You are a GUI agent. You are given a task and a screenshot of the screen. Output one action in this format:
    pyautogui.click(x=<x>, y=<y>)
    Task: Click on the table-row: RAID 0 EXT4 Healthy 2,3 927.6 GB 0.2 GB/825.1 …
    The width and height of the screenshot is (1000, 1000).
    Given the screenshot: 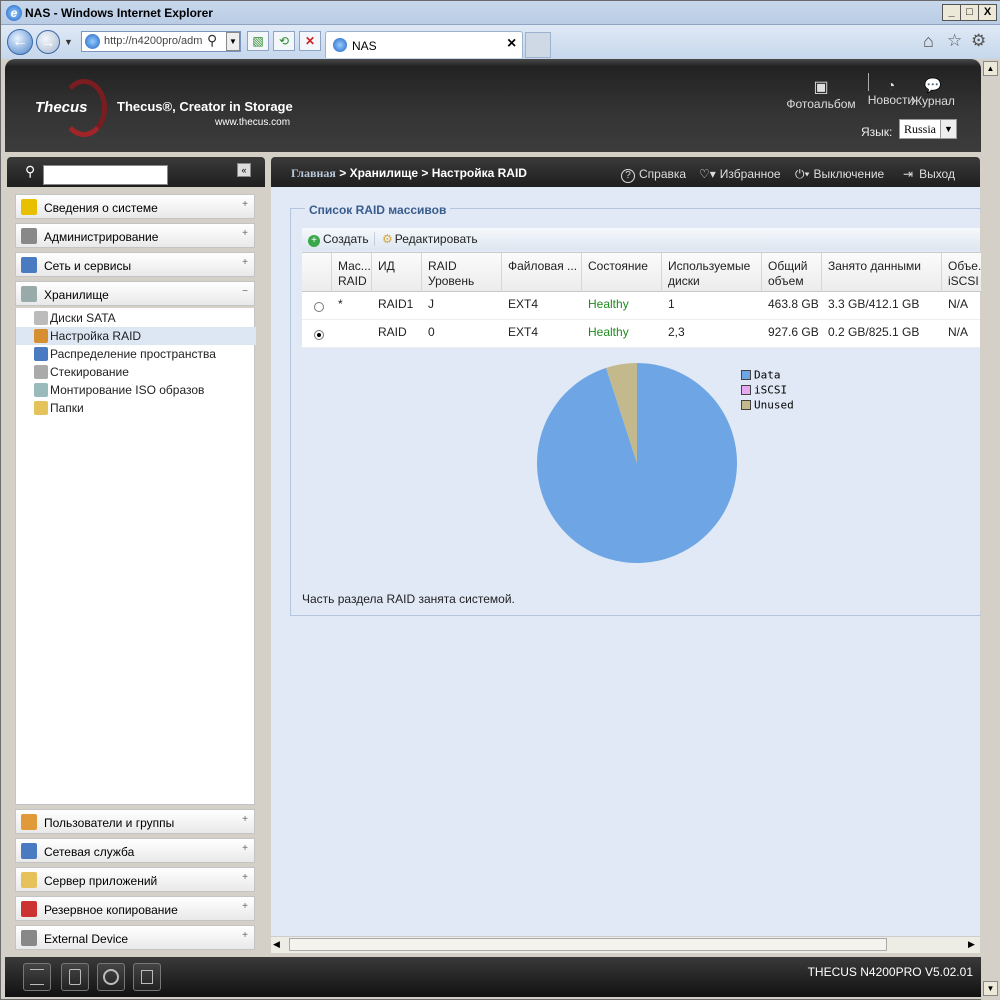 What is the action you would take?
    pyautogui.click(x=641, y=334)
    